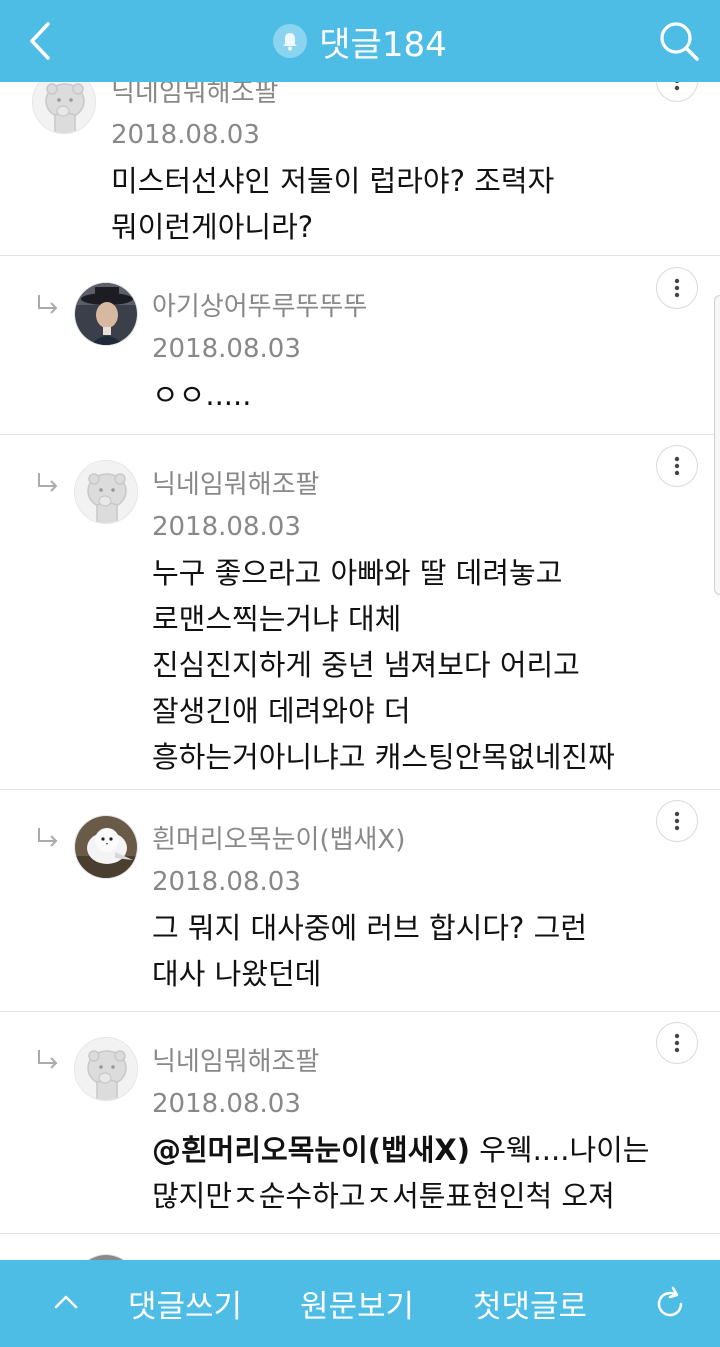 The height and width of the screenshot is (1347, 720). What do you see at coordinates (212, 227) in the screenshot?
I see `comment-line: 뭐이런게아니라?` at bounding box center [212, 227].